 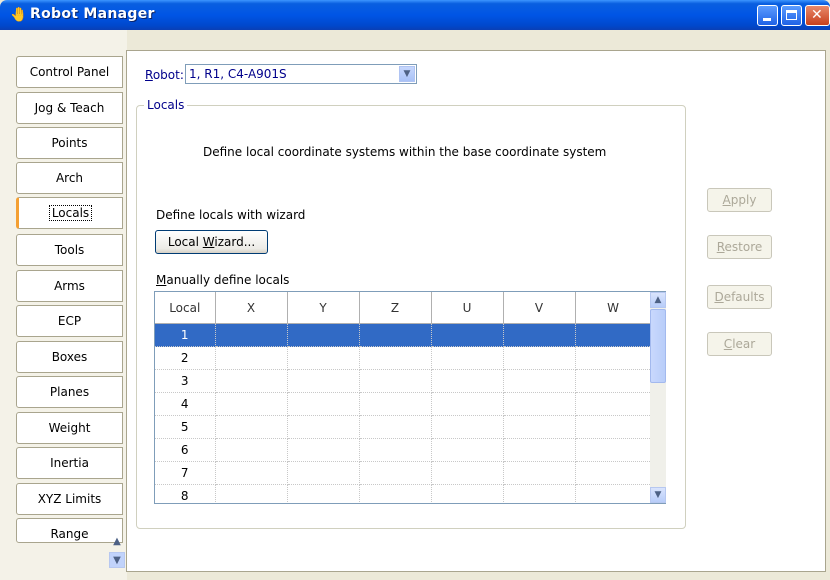 I want to click on row-local-number: 3, so click(x=185, y=381).